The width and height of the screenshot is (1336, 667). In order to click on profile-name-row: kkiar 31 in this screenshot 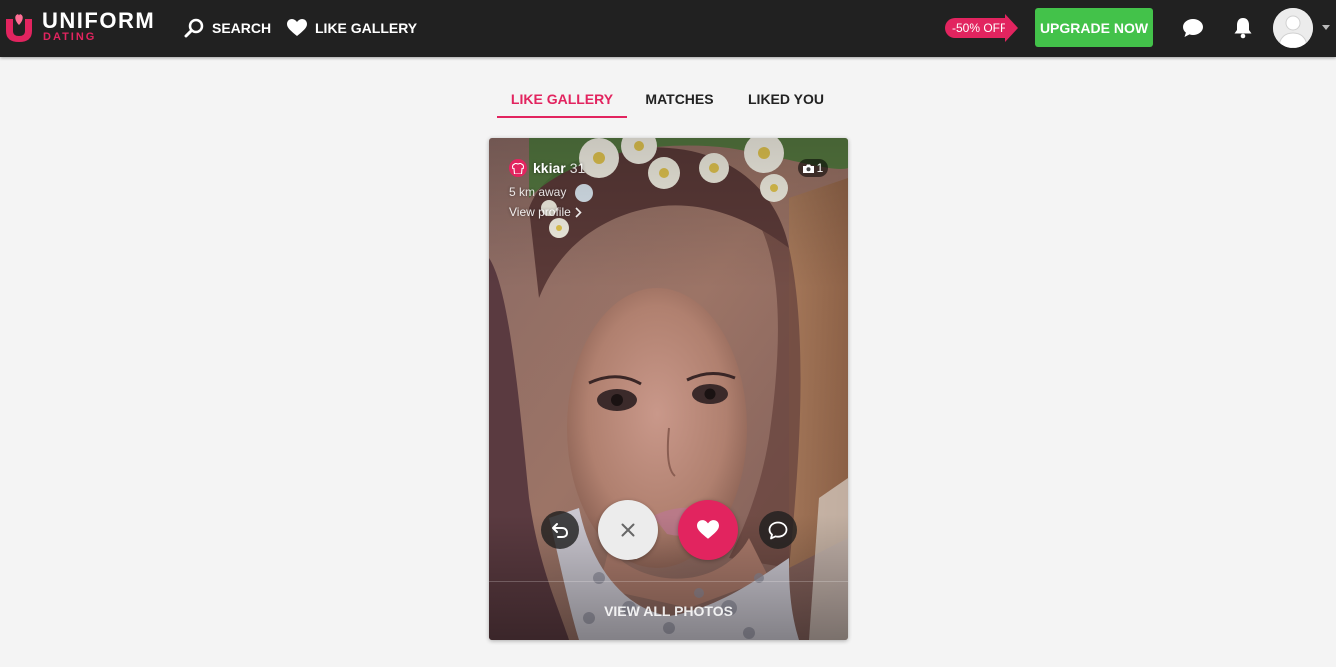, I will do `click(547, 168)`.